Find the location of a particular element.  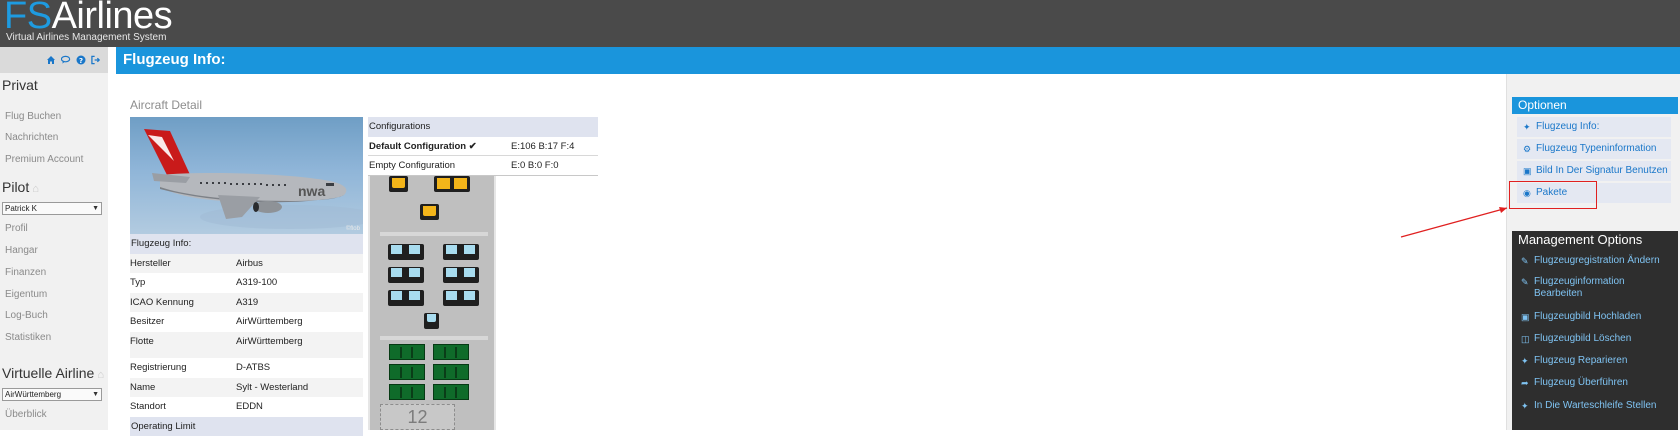

aircraft-photo: nwa ©flob is located at coordinates (246, 175).